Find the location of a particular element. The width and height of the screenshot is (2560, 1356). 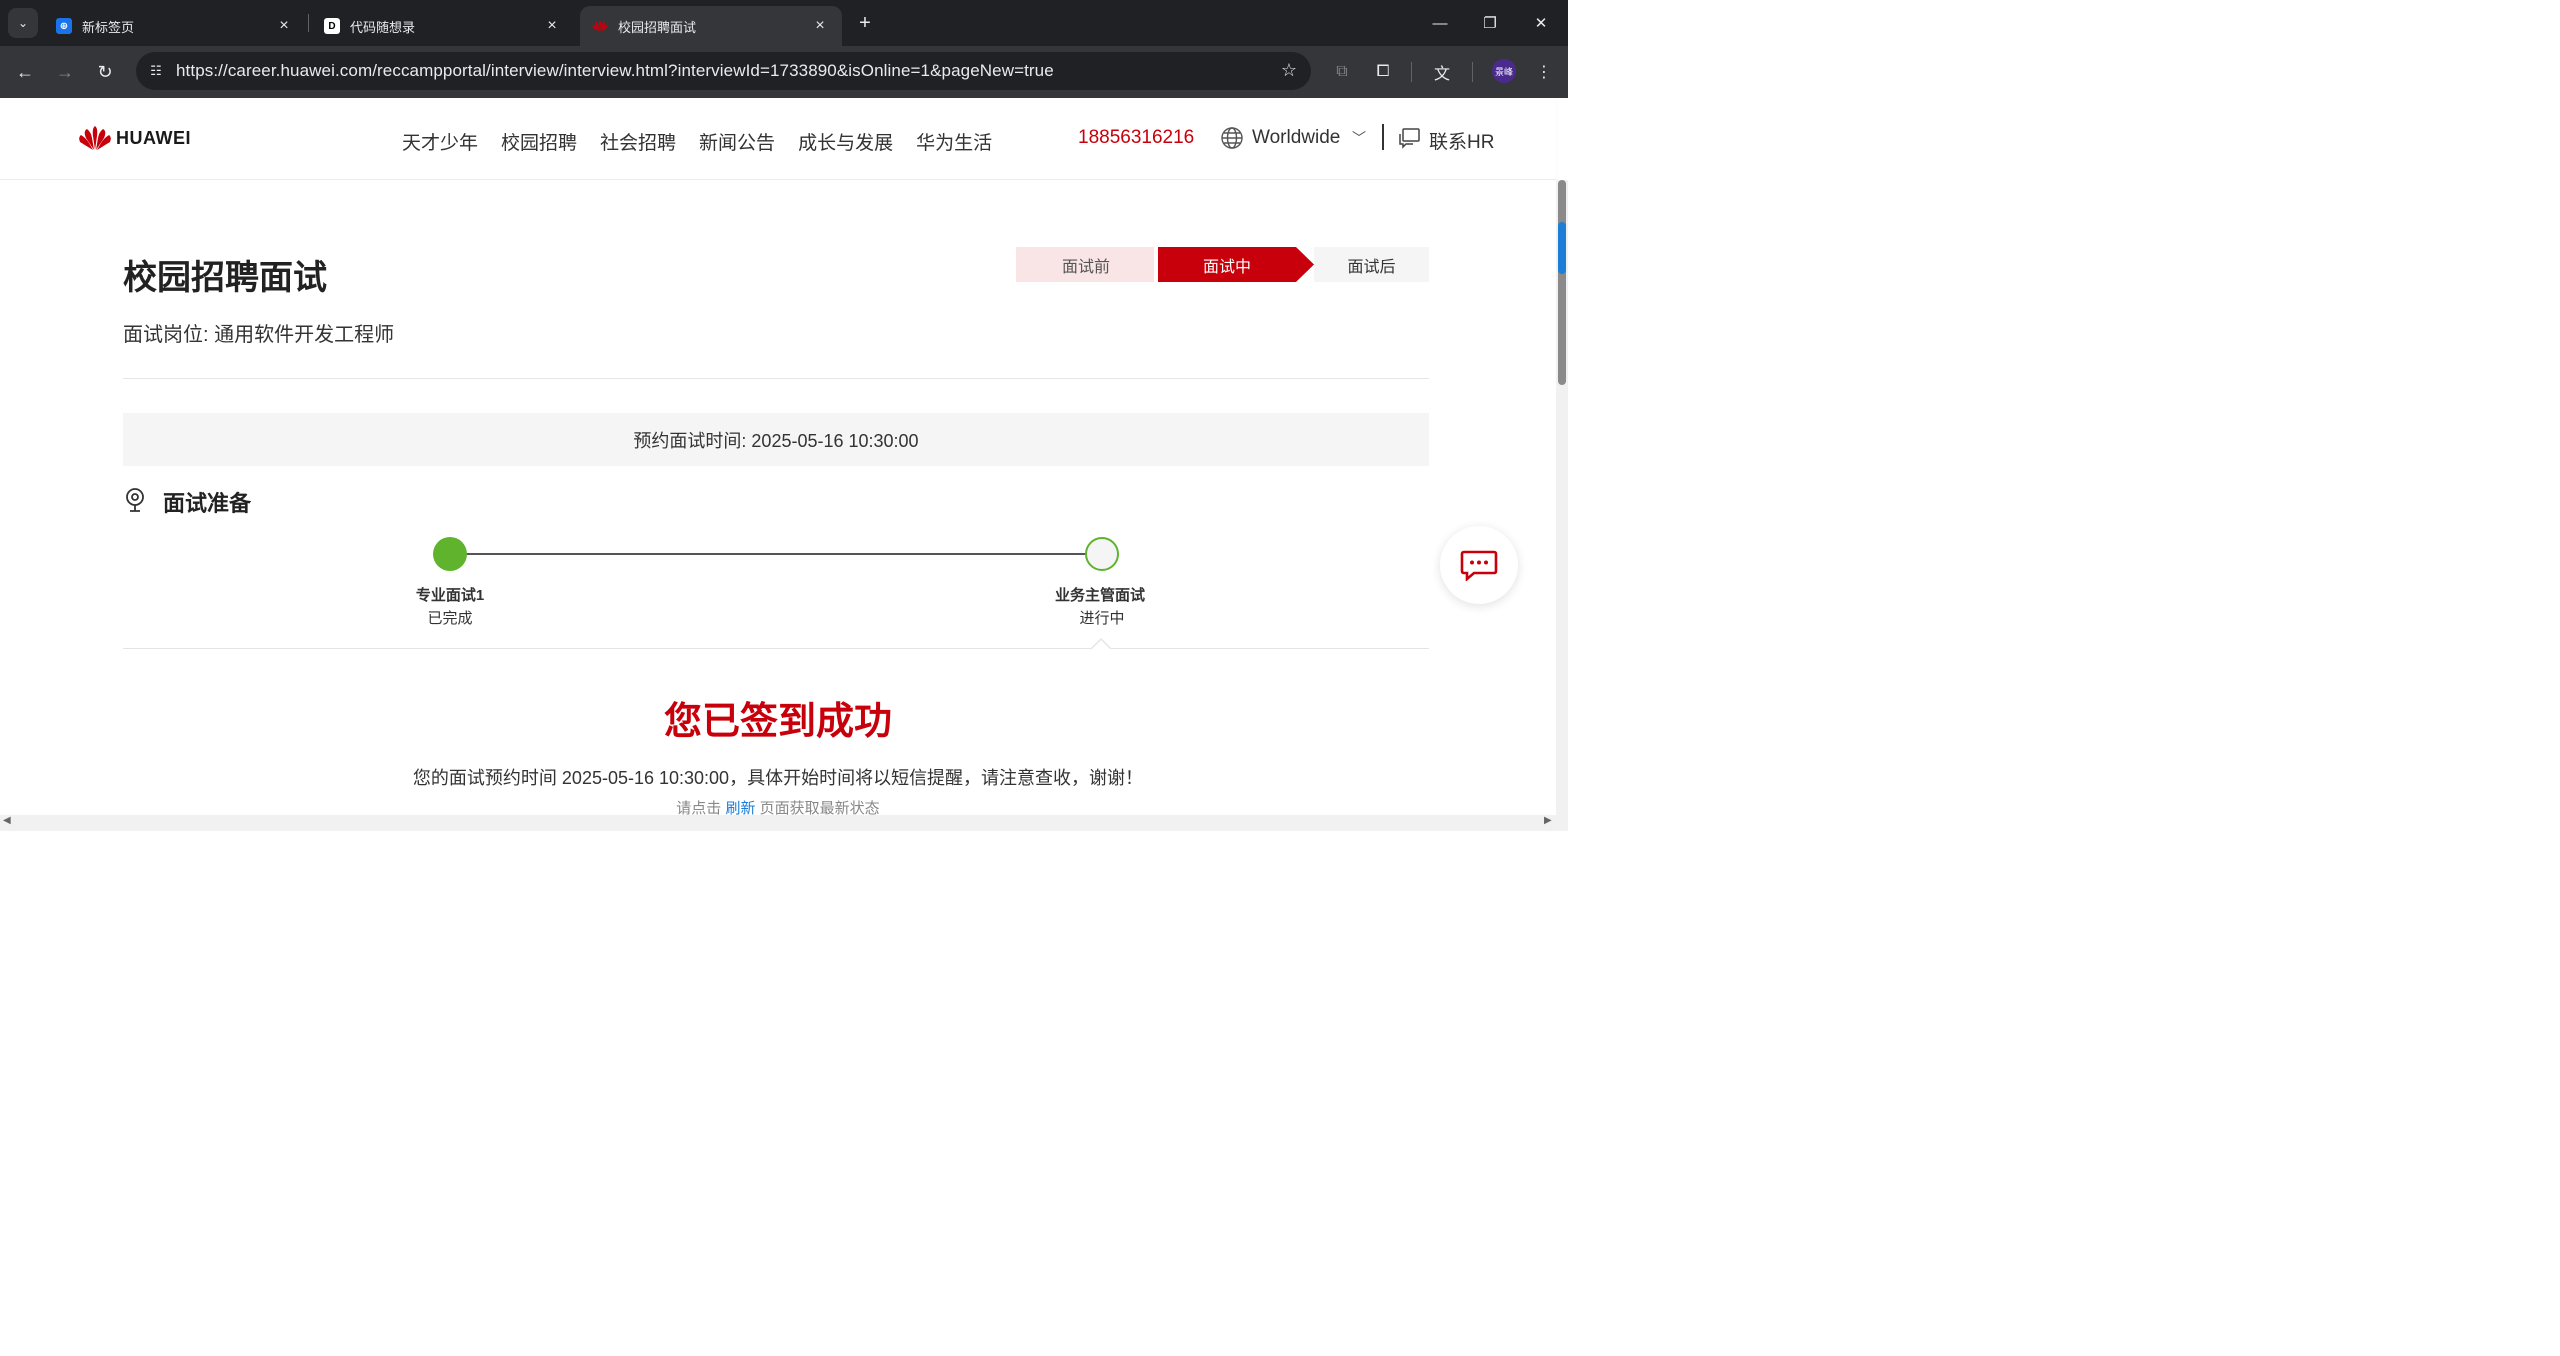

nav-item-social-recruit: 社会招聘 is located at coordinates (638, 141).